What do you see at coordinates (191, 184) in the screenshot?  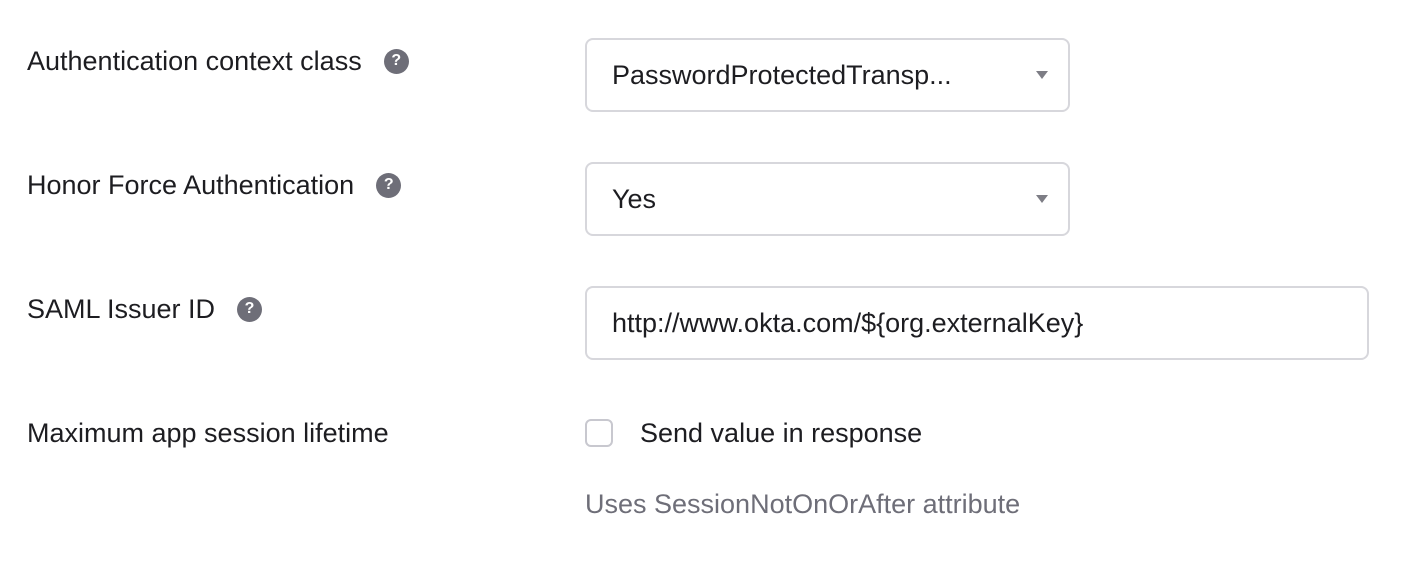 I see `force-auth-label: Honor Force Authentication` at bounding box center [191, 184].